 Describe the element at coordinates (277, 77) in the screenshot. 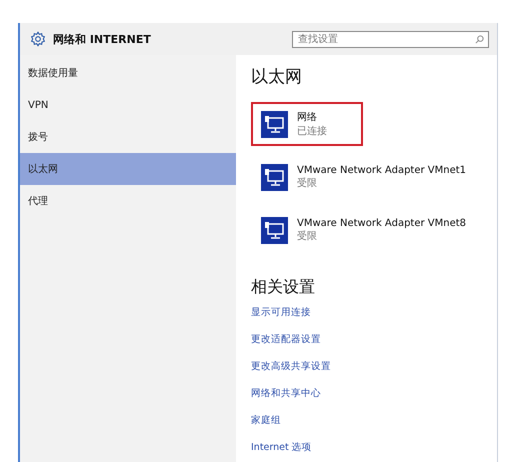

I see `section-title: 以太网` at that location.